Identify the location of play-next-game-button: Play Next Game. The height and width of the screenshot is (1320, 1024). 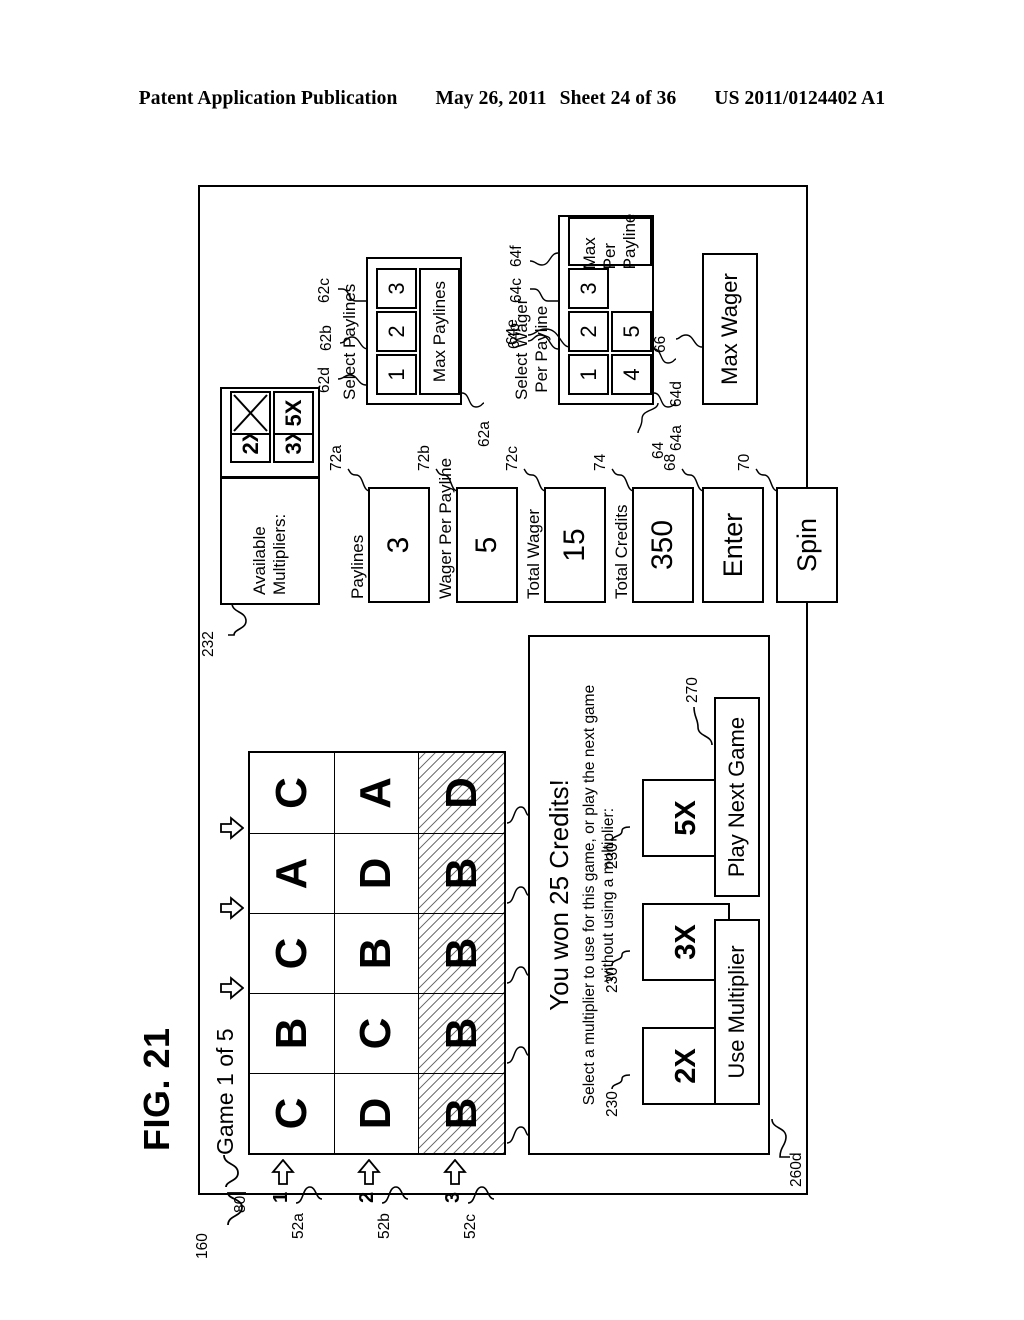
(737, 797).